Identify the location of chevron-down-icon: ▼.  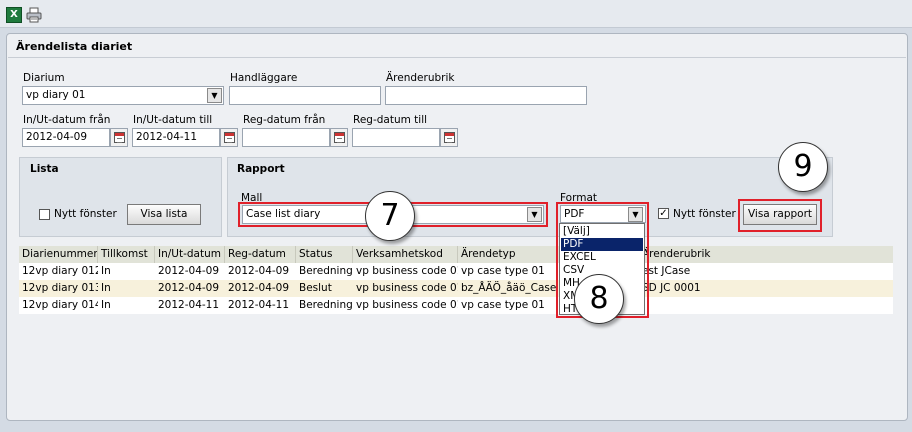
(214, 95).